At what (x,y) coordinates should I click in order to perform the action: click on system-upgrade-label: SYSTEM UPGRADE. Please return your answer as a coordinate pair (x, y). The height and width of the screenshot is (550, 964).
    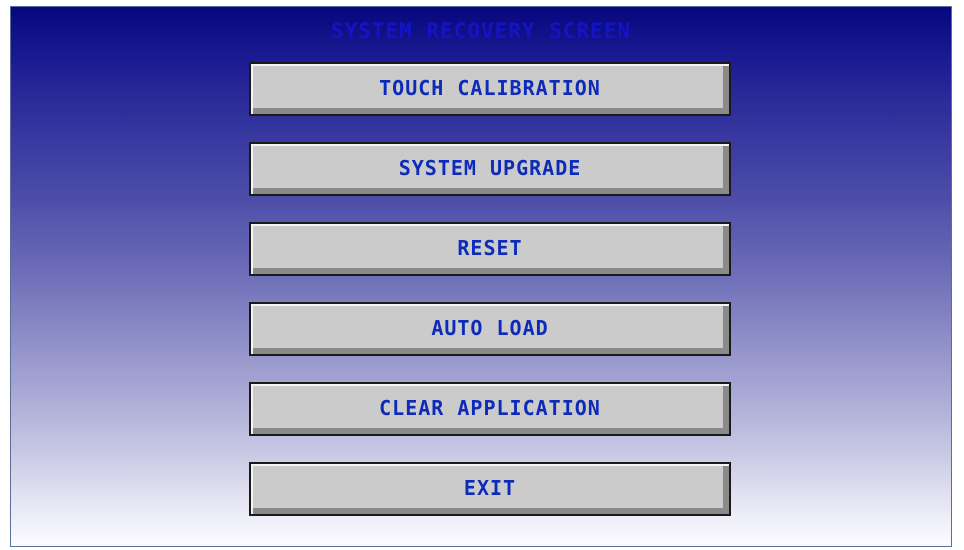
    Looking at the image, I should click on (490, 167).